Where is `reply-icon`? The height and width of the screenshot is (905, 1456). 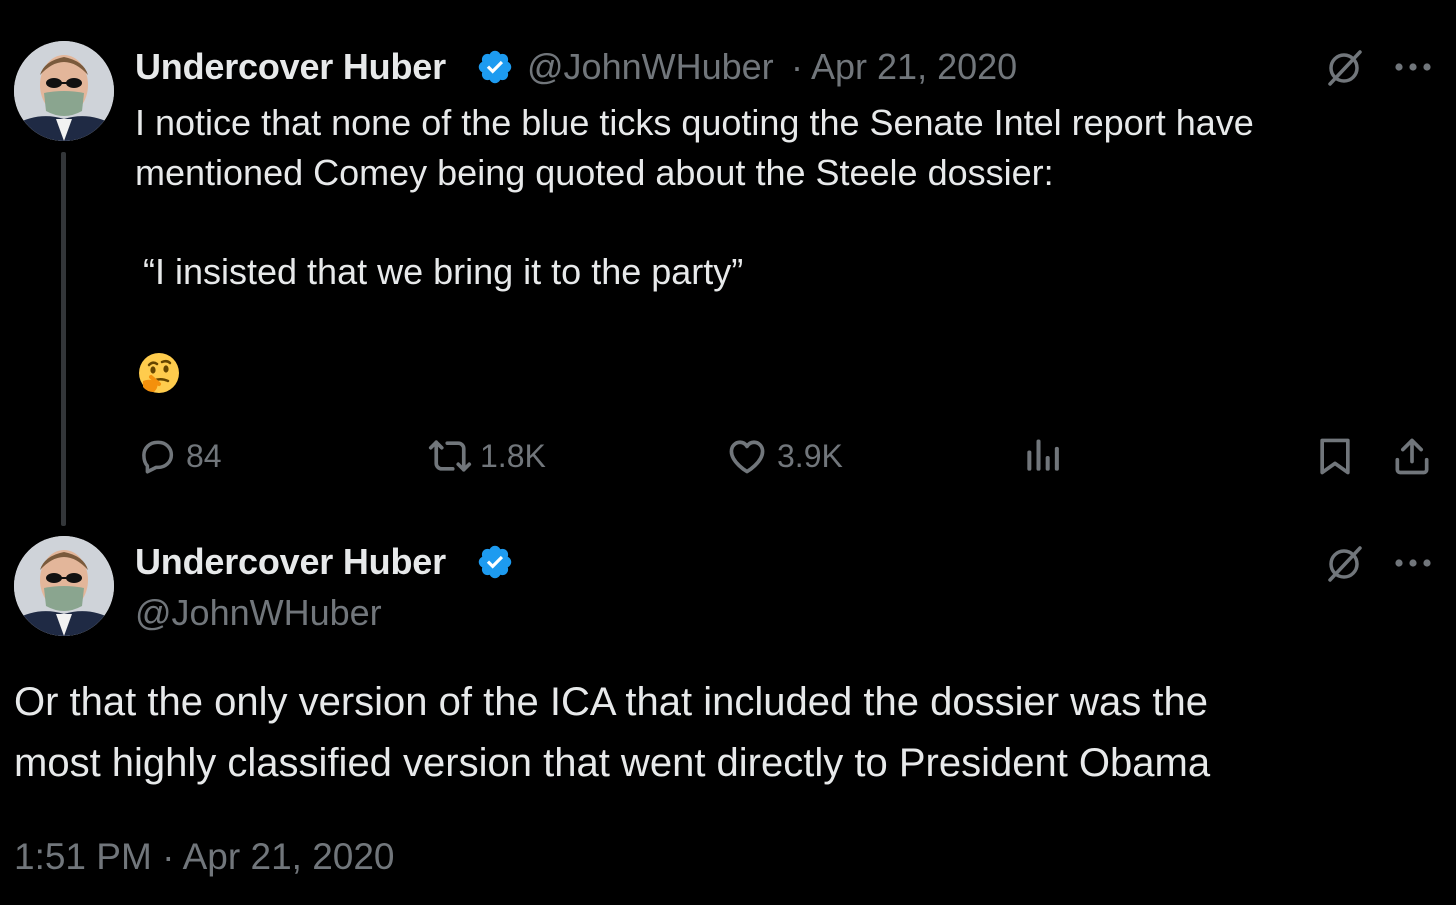
reply-icon is located at coordinates (158, 457).